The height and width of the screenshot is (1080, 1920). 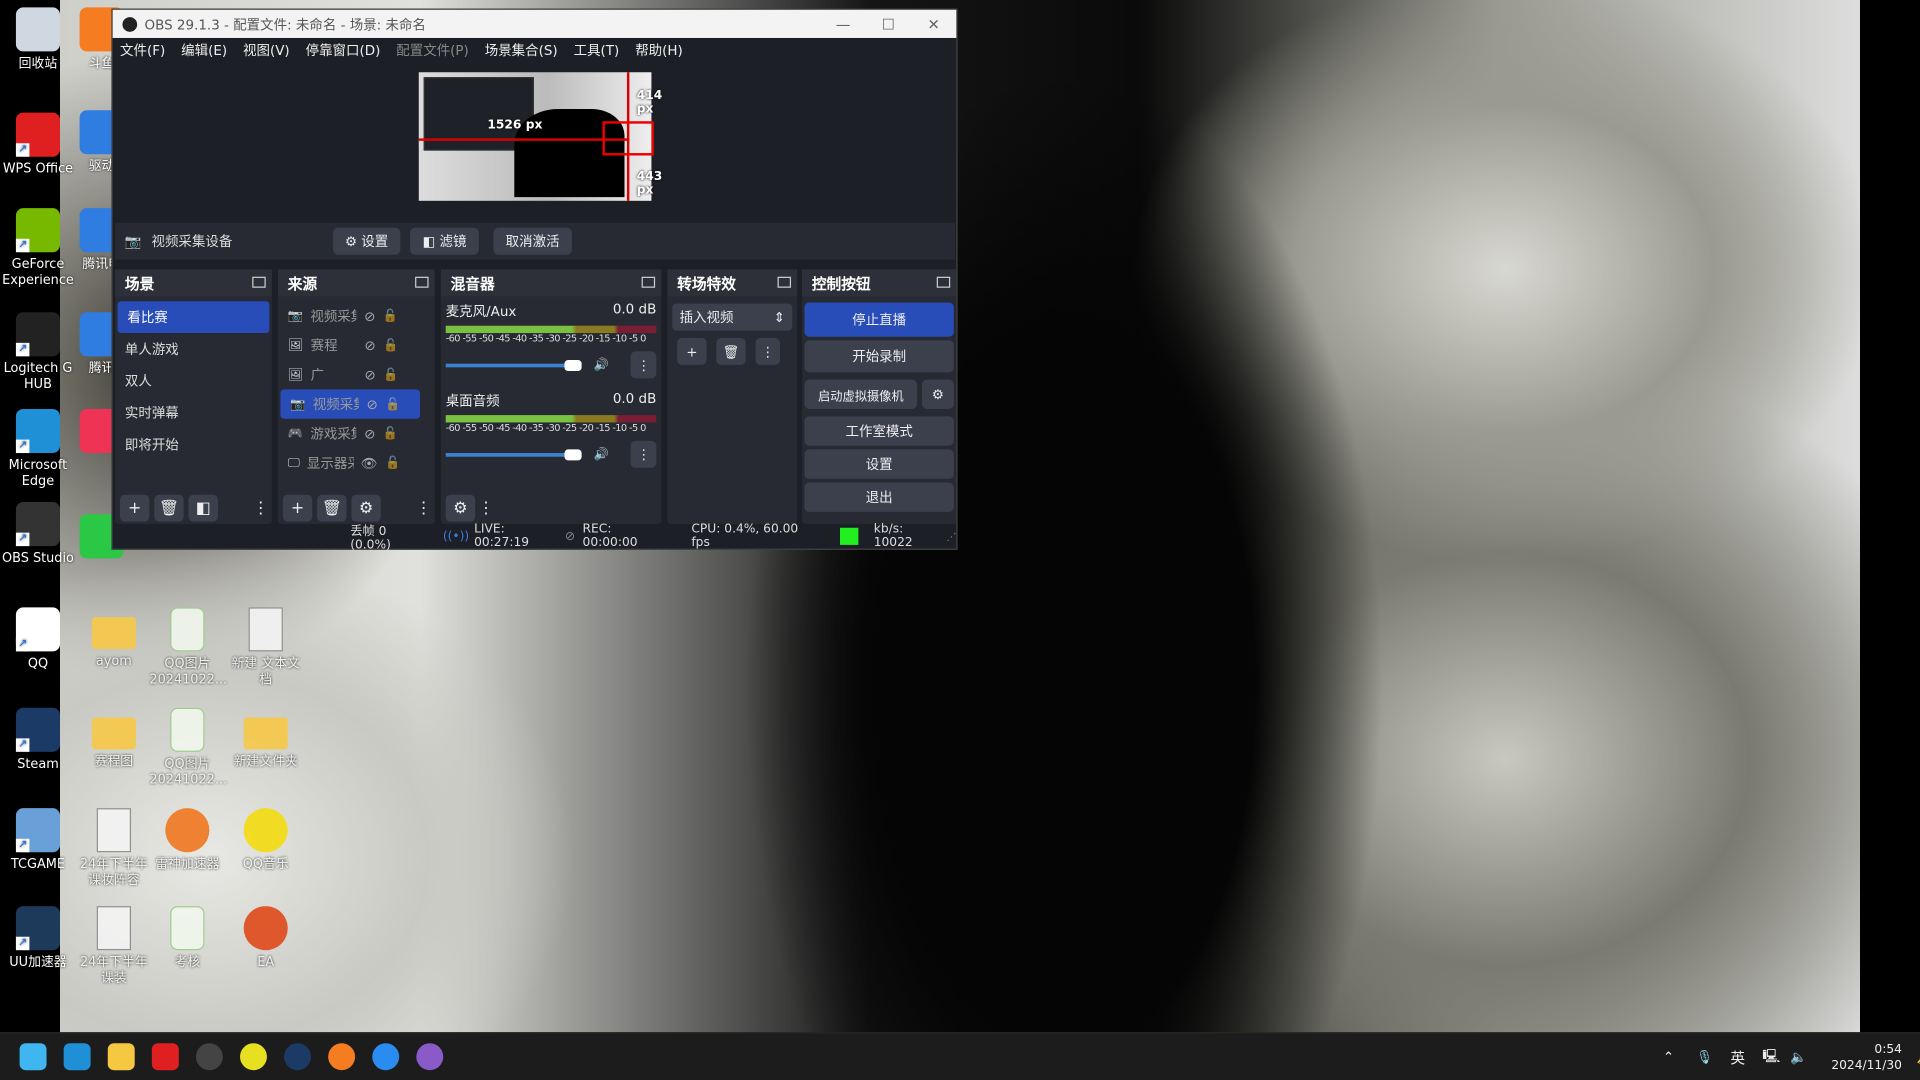 What do you see at coordinates (142, 50) in the screenshot?
I see `menu-item: 文件(F)` at bounding box center [142, 50].